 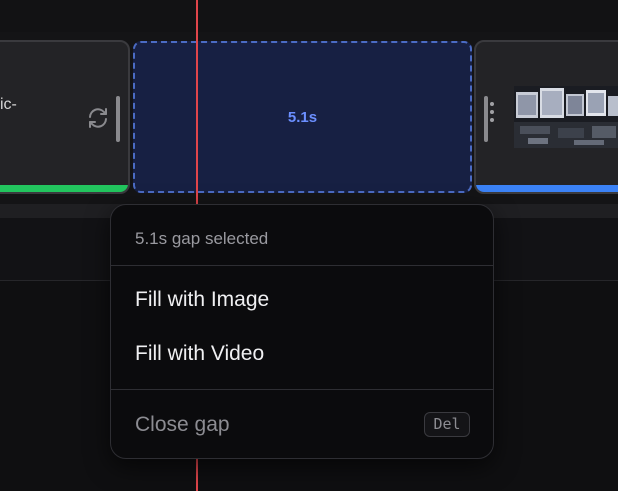 I want to click on clip-trim-handle-left, so click(x=486, y=119).